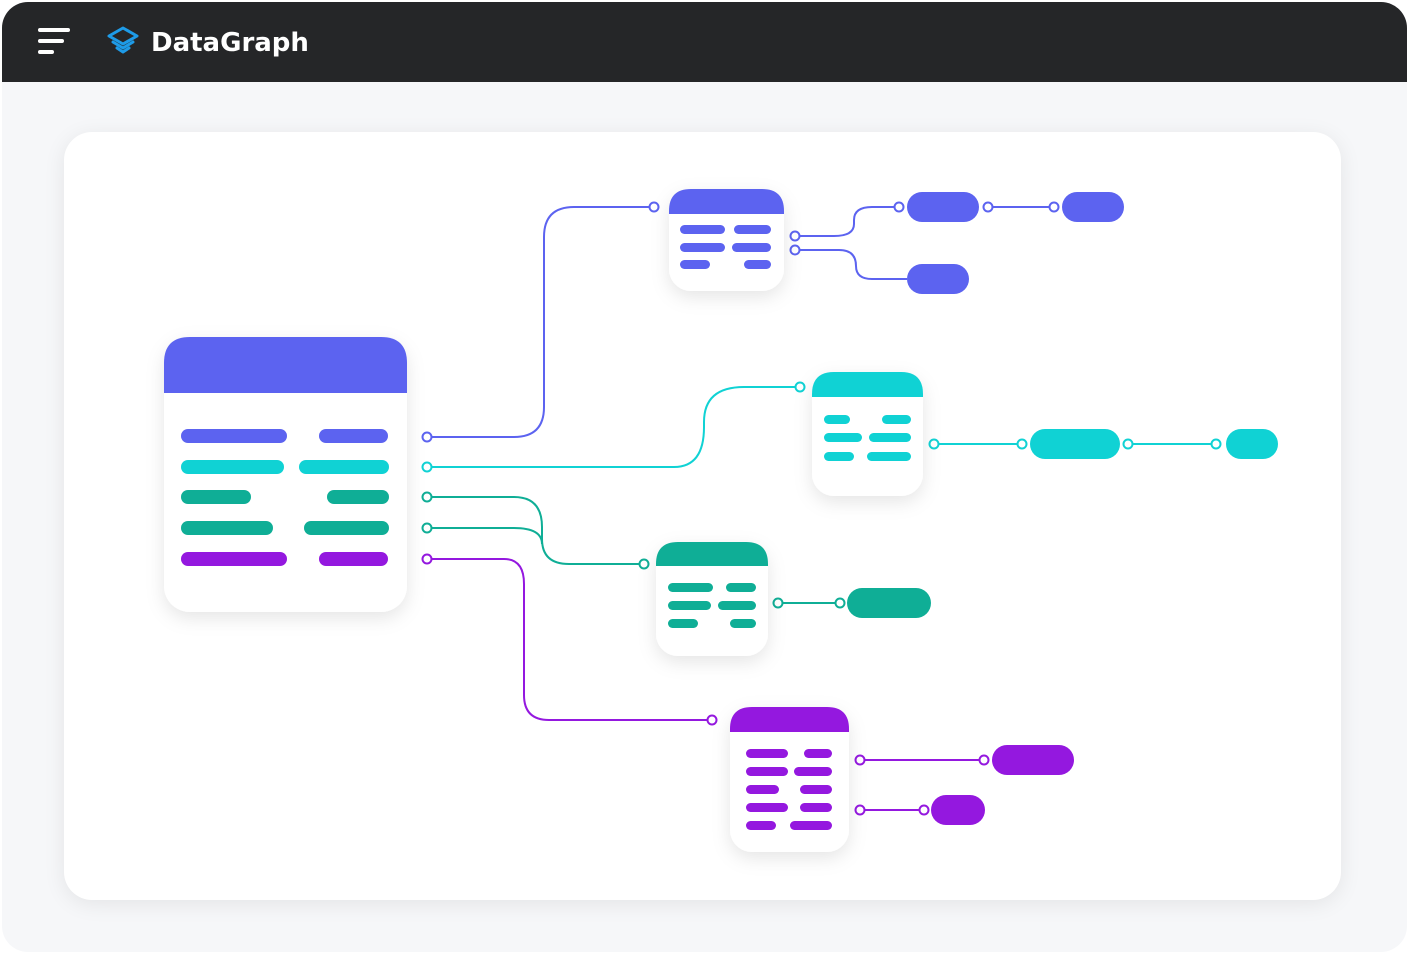 The height and width of the screenshot is (957, 1409). I want to click on connector-main-to-teal-table, so click(535, 530).